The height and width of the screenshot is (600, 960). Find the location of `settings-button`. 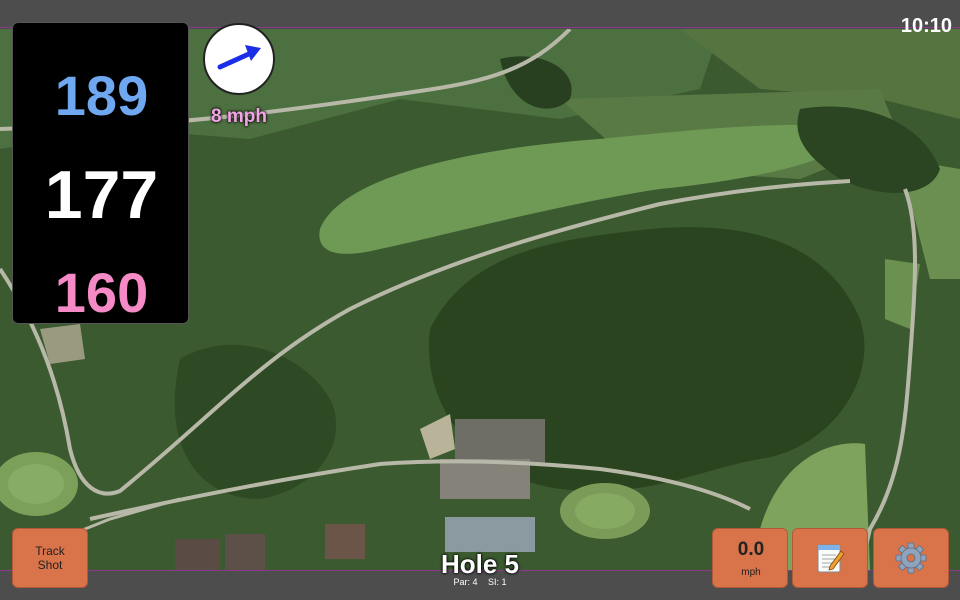

settings-button is located at coordinates (911, 558).